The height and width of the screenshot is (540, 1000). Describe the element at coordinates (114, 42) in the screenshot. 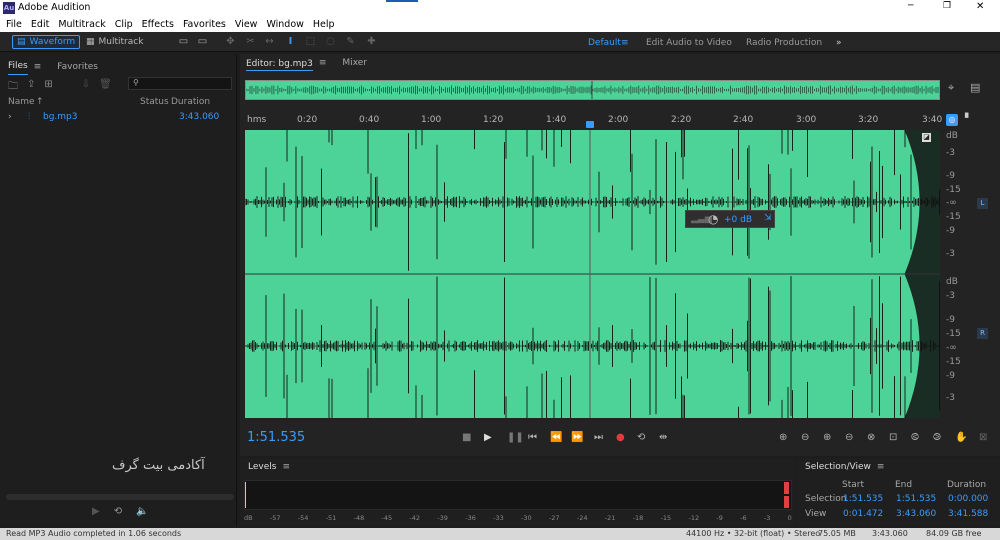

I see `multitrack-mode-button: ▦ Multitrack` at that location.